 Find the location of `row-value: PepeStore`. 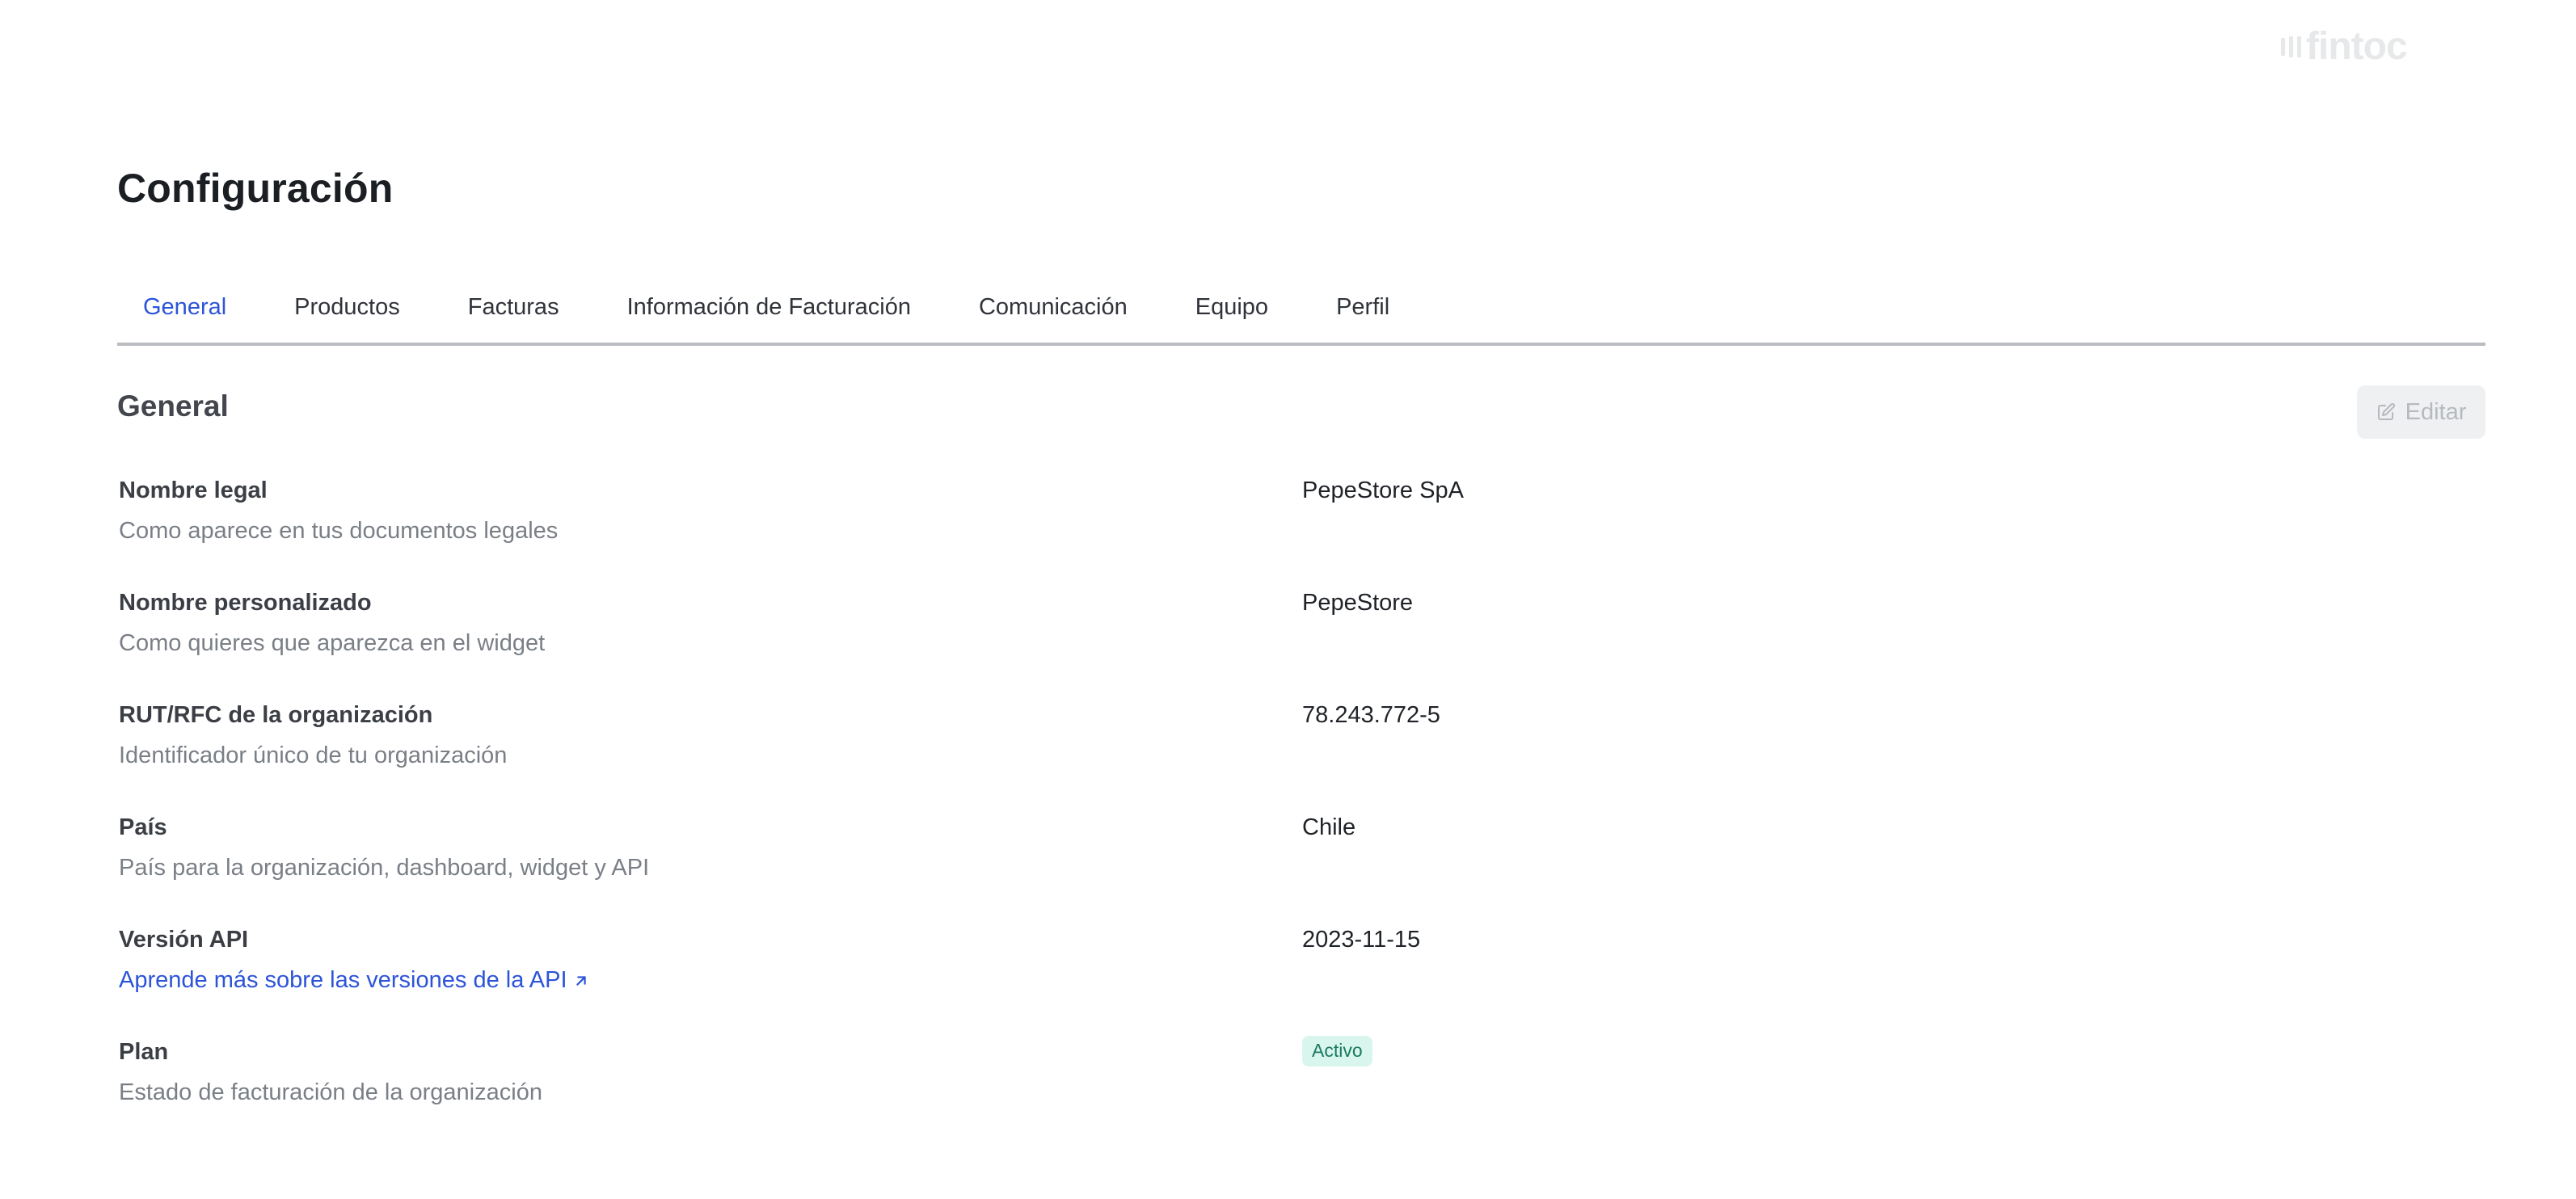

row-value: PepeStore is located at coordinates (1358, 603).